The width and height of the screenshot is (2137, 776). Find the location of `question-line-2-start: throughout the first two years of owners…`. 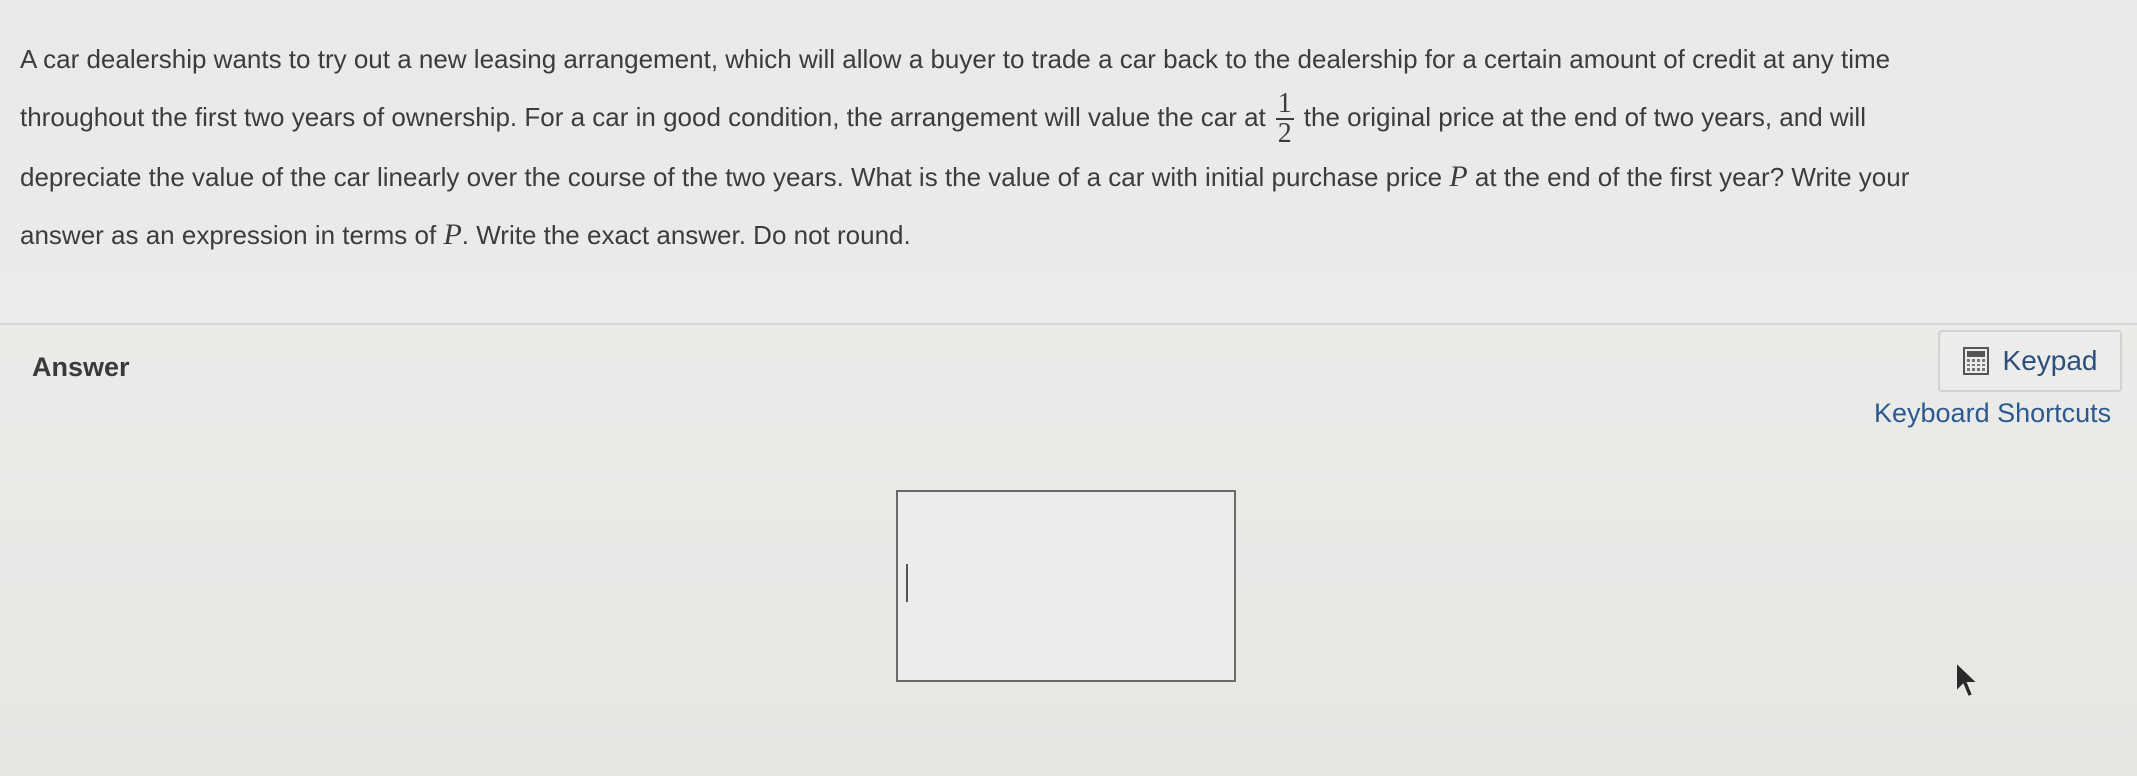

question-line-2-start: throughout the first two years of owners… is located at coordinates (643, 117).